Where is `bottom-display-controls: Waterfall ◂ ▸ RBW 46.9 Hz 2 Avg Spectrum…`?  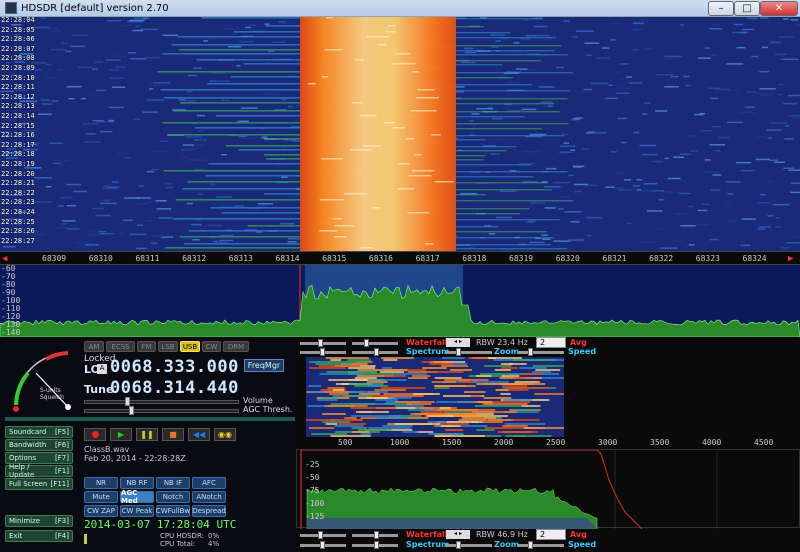
bottom-display-controls: Waterfall ◂ ▸ RBW 46.9 Hz 2 Avg Spectrum… is located at coordinates (548, 540).